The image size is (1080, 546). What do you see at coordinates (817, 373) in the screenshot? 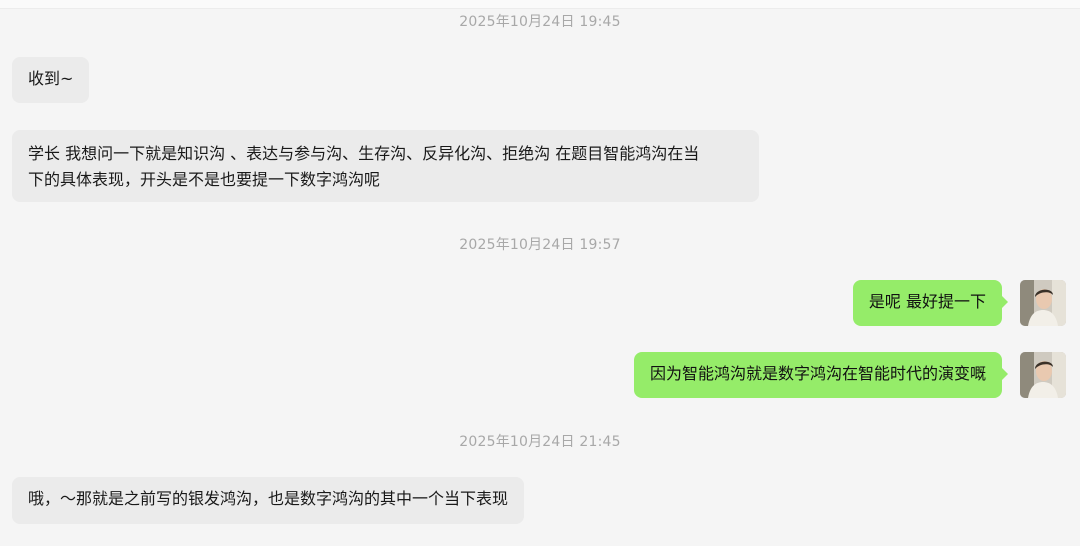
I see `message-text: 因为智能鸿沟就是数字鸿沟在智能时代的演变嘅` at bounding box center [817, 373].